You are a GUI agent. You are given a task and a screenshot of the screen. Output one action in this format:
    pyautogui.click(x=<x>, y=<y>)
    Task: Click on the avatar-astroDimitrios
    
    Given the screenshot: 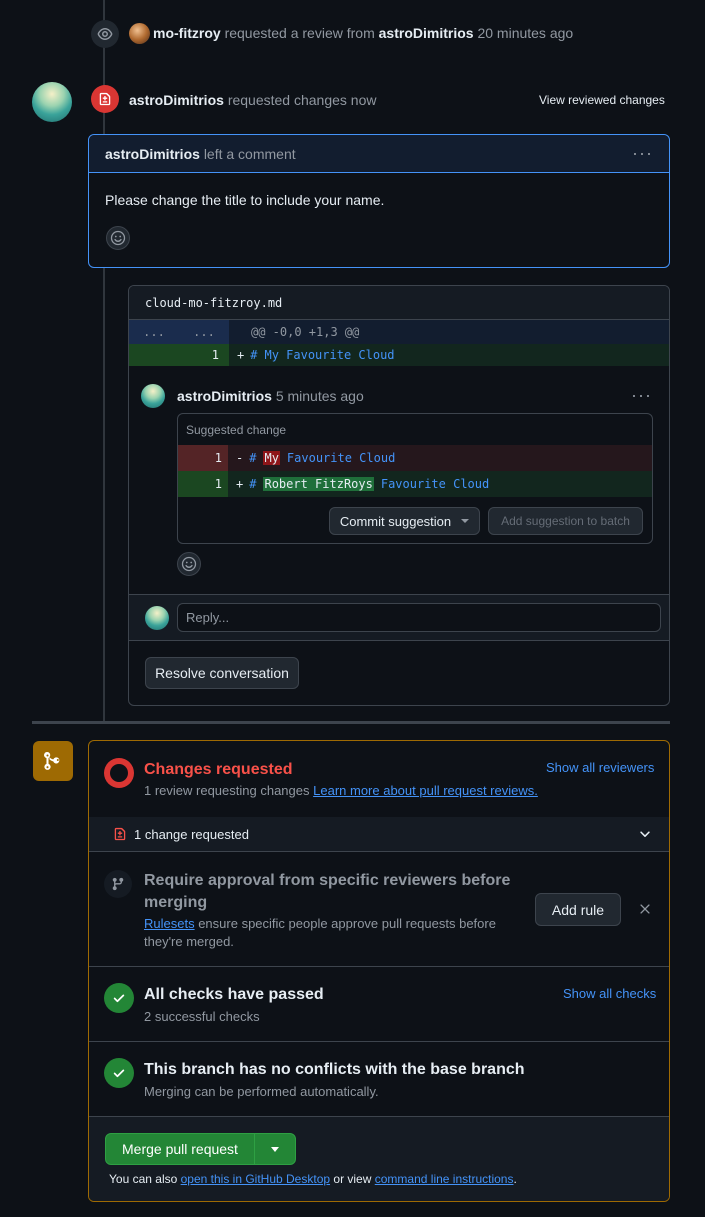 What is the action you would take?
    pyautogui.click(x=52, y=102)
    